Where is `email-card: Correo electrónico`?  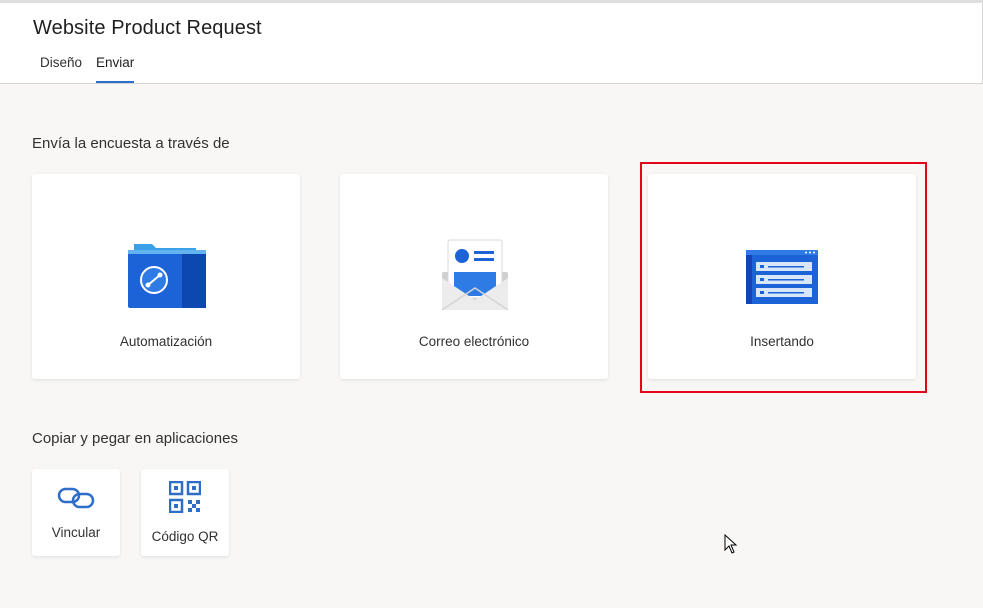
email-card: Correo electrónico is located at coordinates (474, 276).